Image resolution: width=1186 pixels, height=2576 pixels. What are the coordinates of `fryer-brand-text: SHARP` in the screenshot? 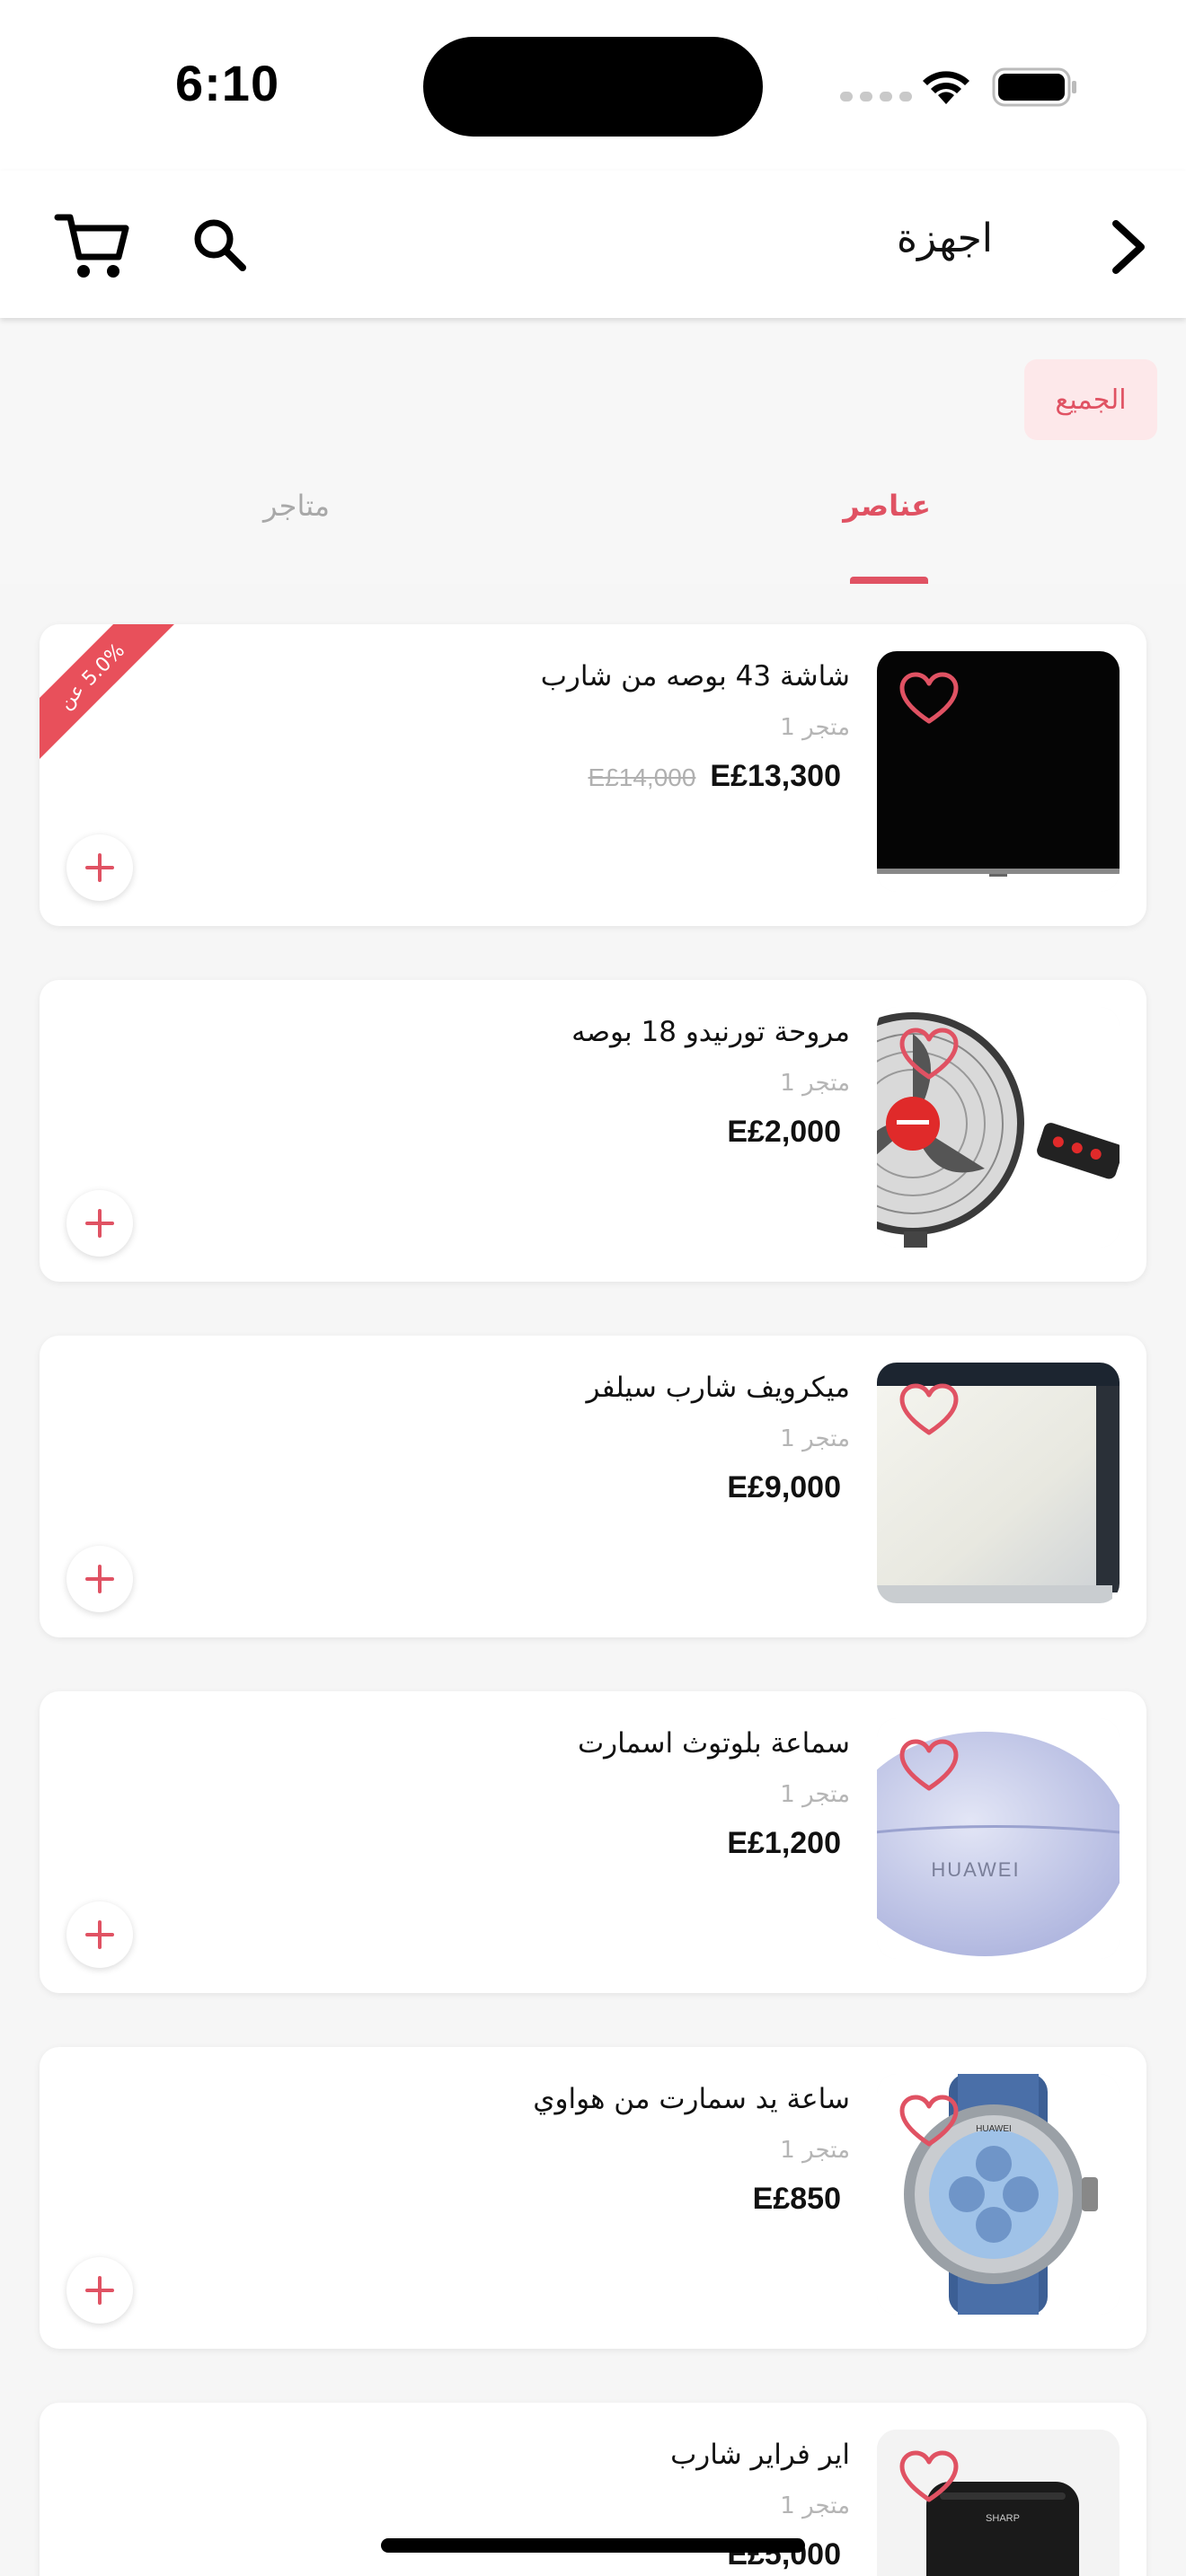 It's located at (1003, 2518).